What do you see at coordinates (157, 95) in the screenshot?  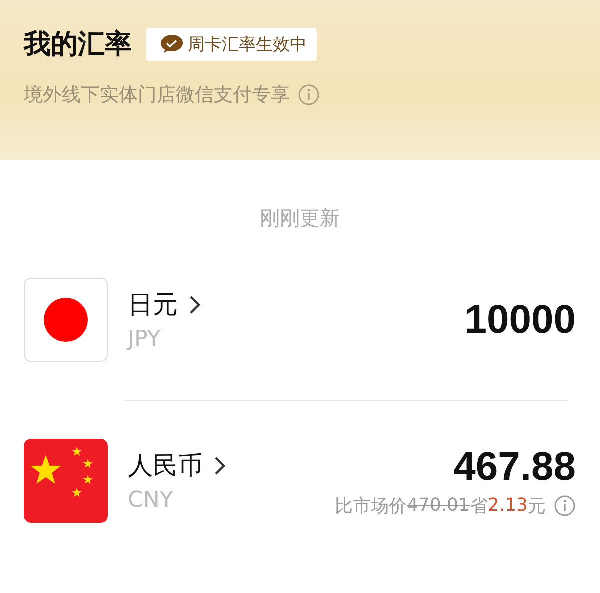 I see `subtitle: 境外线下实体门店微信支付专享` at bounding box center [157, 95].